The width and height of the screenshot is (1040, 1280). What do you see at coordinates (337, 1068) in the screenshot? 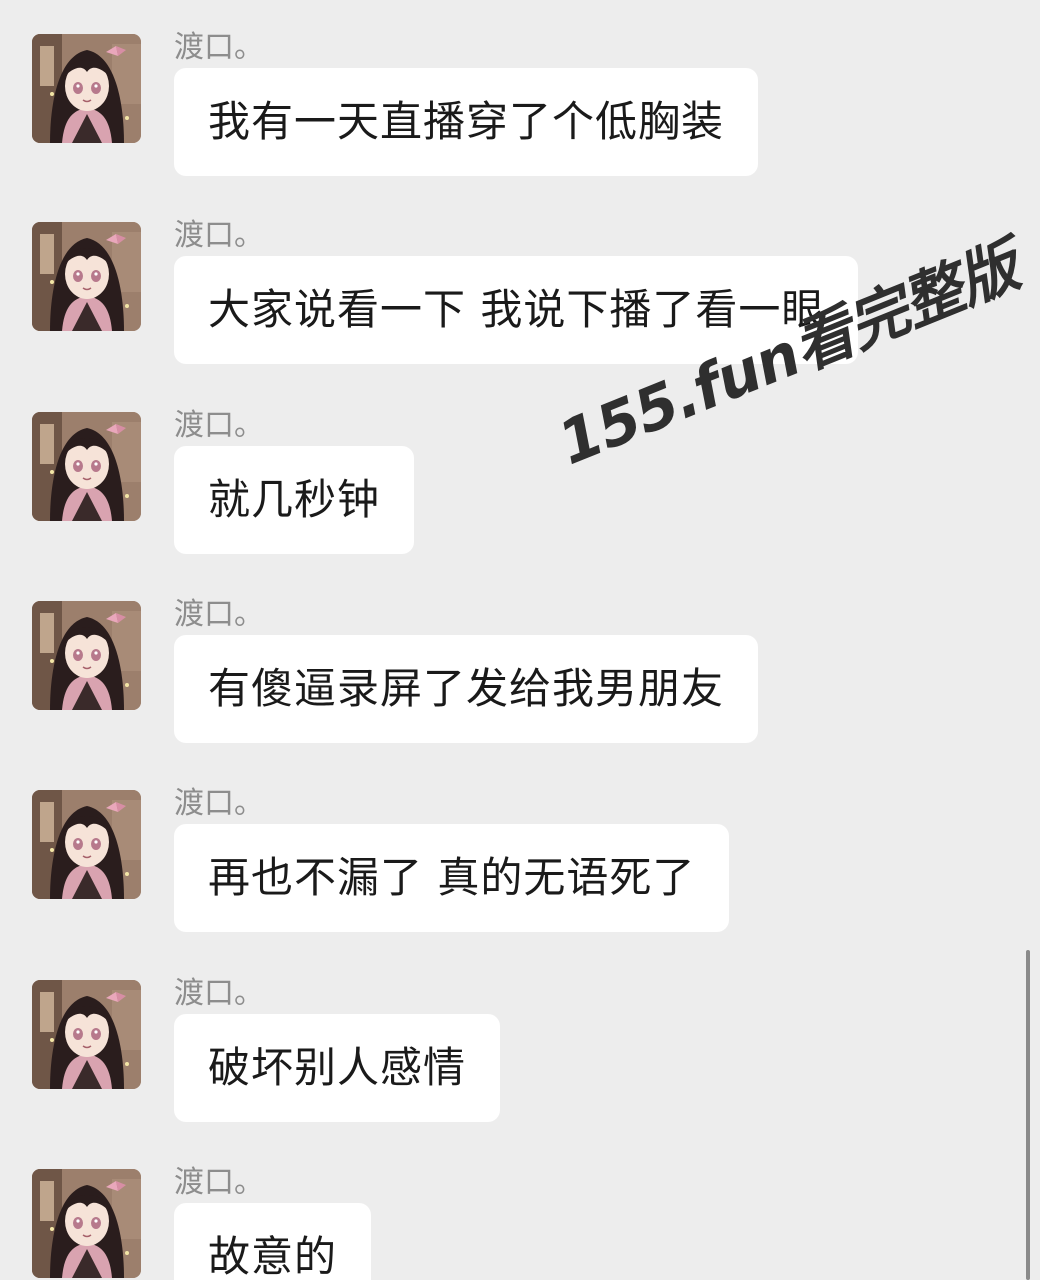
I see `message-bubble: 破坏别人感情` at bounding box center [337, 1068].